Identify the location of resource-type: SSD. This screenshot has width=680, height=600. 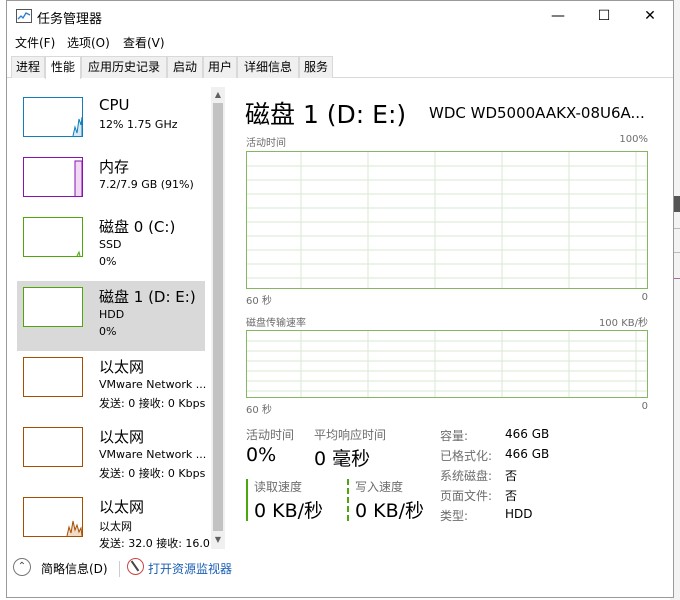
(110, 244).